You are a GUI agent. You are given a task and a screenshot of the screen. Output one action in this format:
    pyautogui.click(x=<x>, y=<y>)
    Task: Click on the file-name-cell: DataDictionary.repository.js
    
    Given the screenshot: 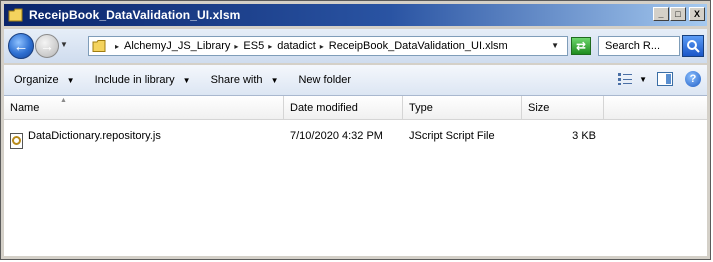 What is the action you would take?
    pyautogui.click(x=144, y=139)
    